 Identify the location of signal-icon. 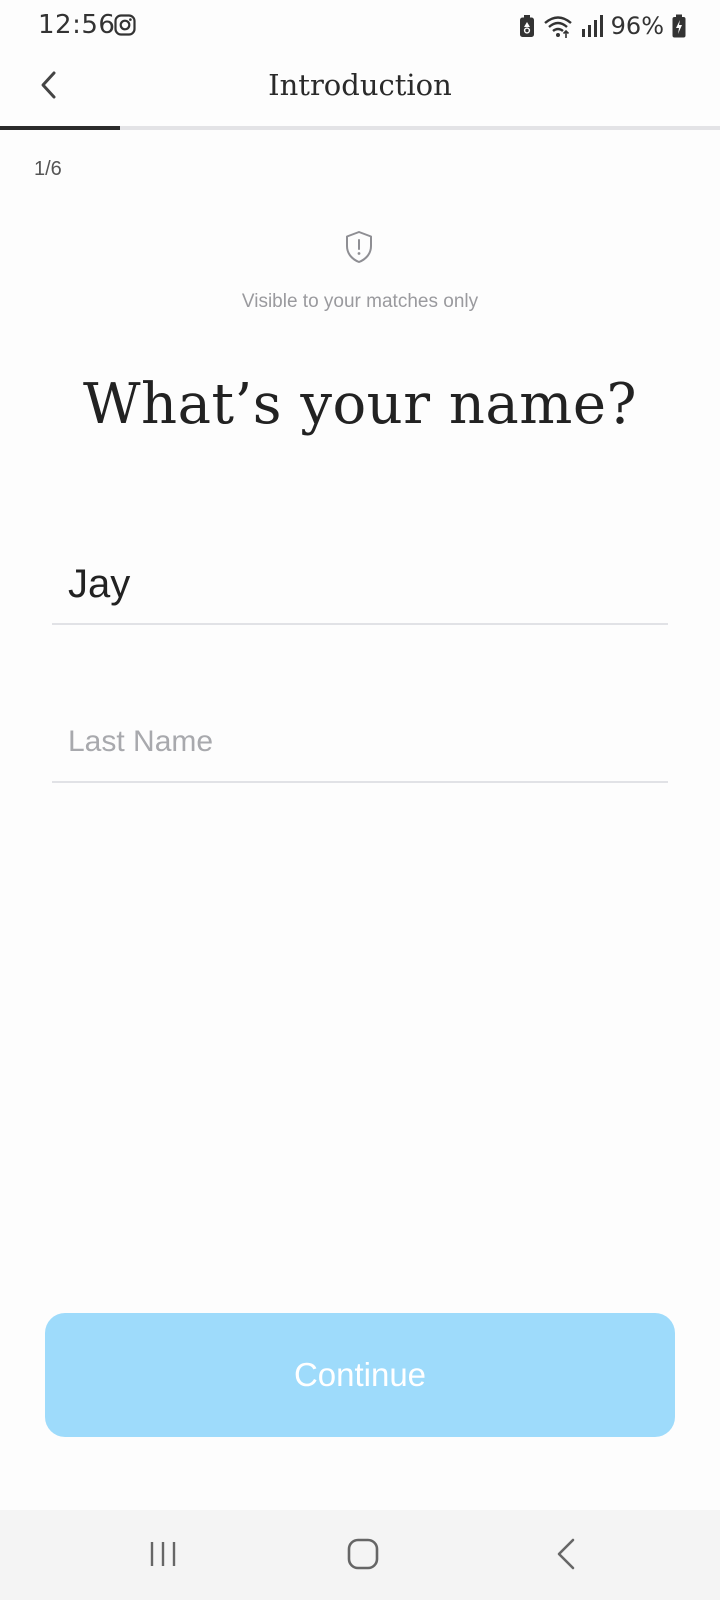
(592, 26).